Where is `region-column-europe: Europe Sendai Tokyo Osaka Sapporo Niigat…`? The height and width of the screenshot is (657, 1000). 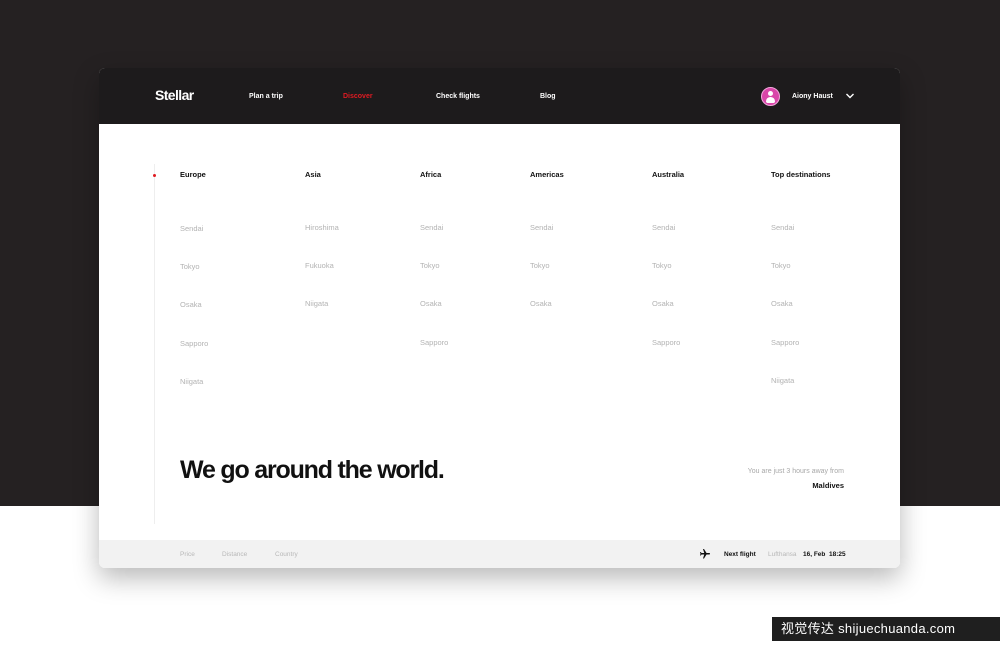
region-column-europe: Europe Sendai Tokyo Osaka Sapporo Niigat… is located at coordinates (235, 278).